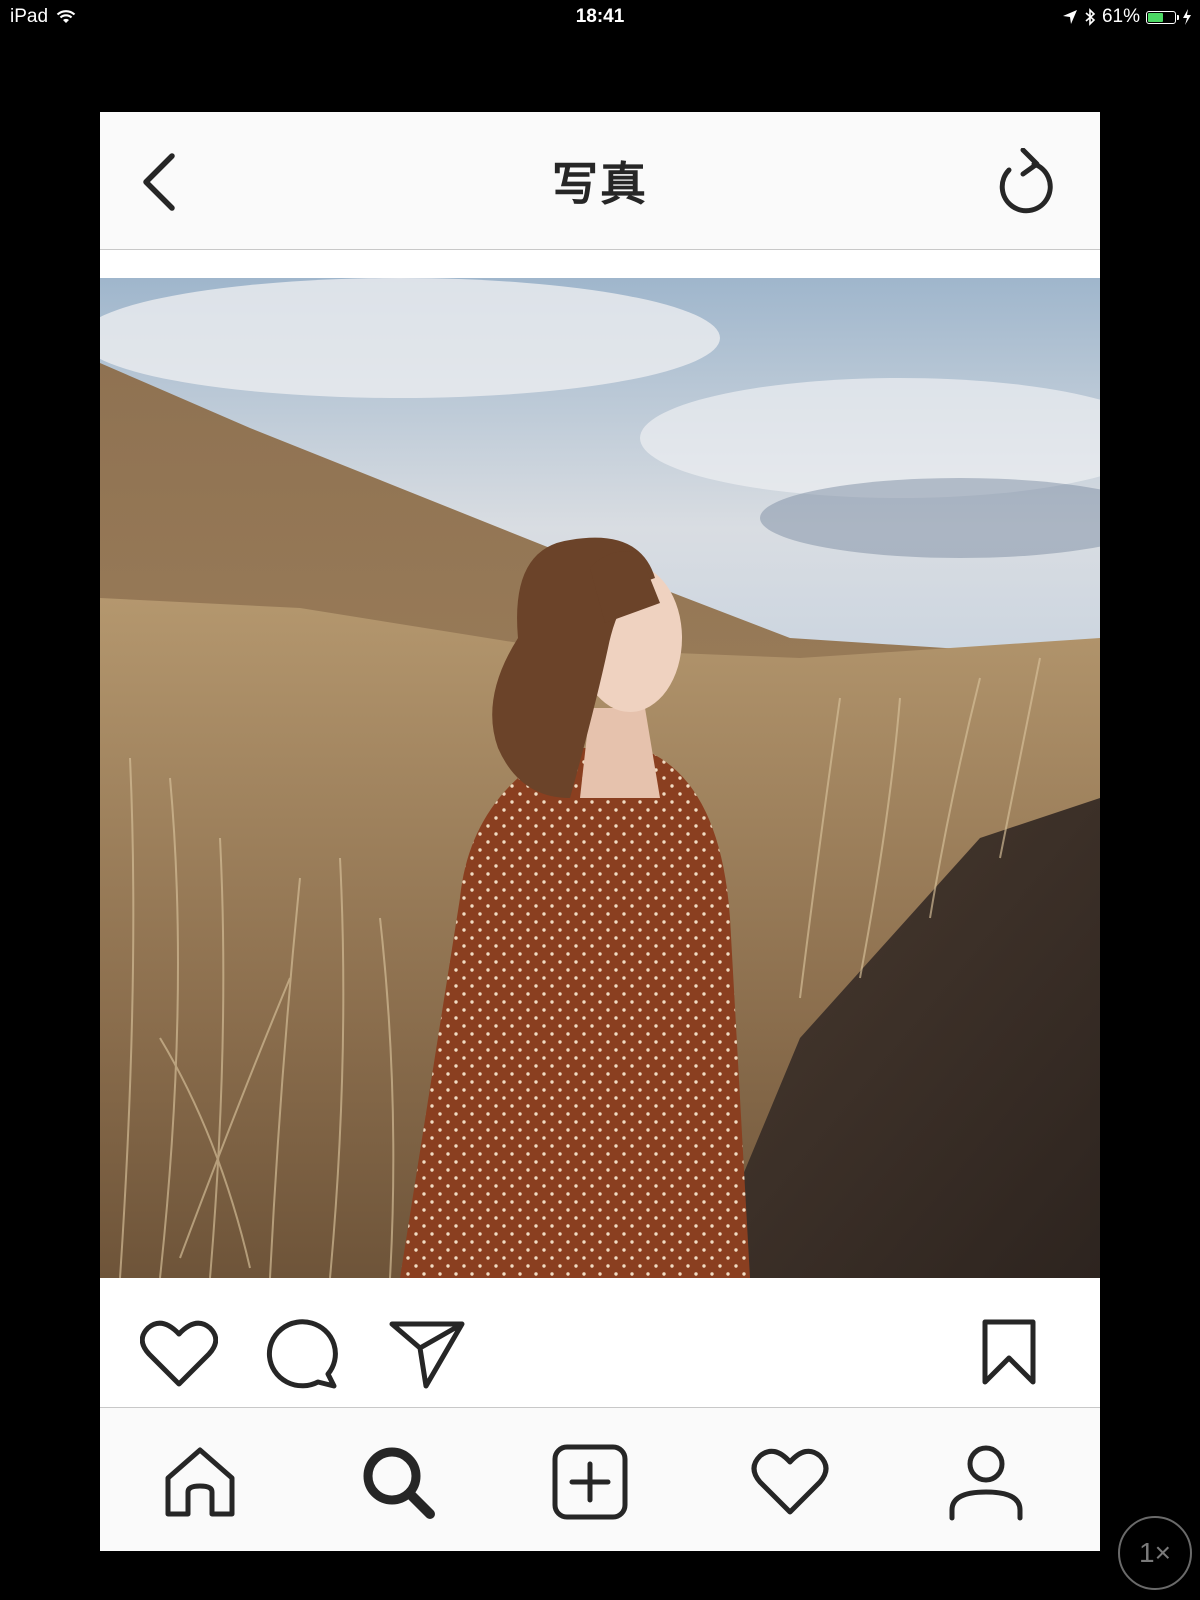  Describe the element at coordinates (398, 1482) in the screenshot. I see `tab-search-icon` at that location.